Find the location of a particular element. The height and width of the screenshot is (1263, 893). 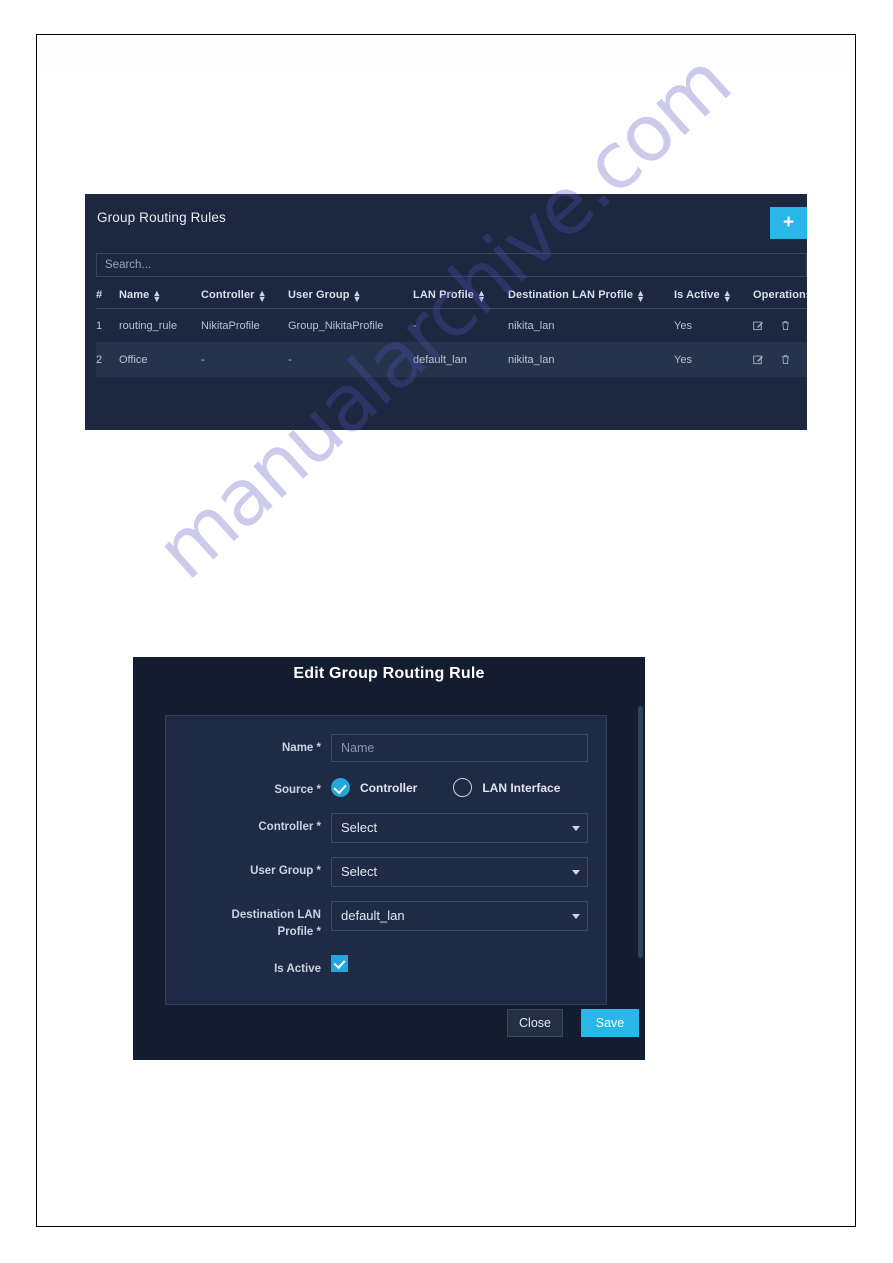

cell-name: Office is located at coordinates (160, 360).